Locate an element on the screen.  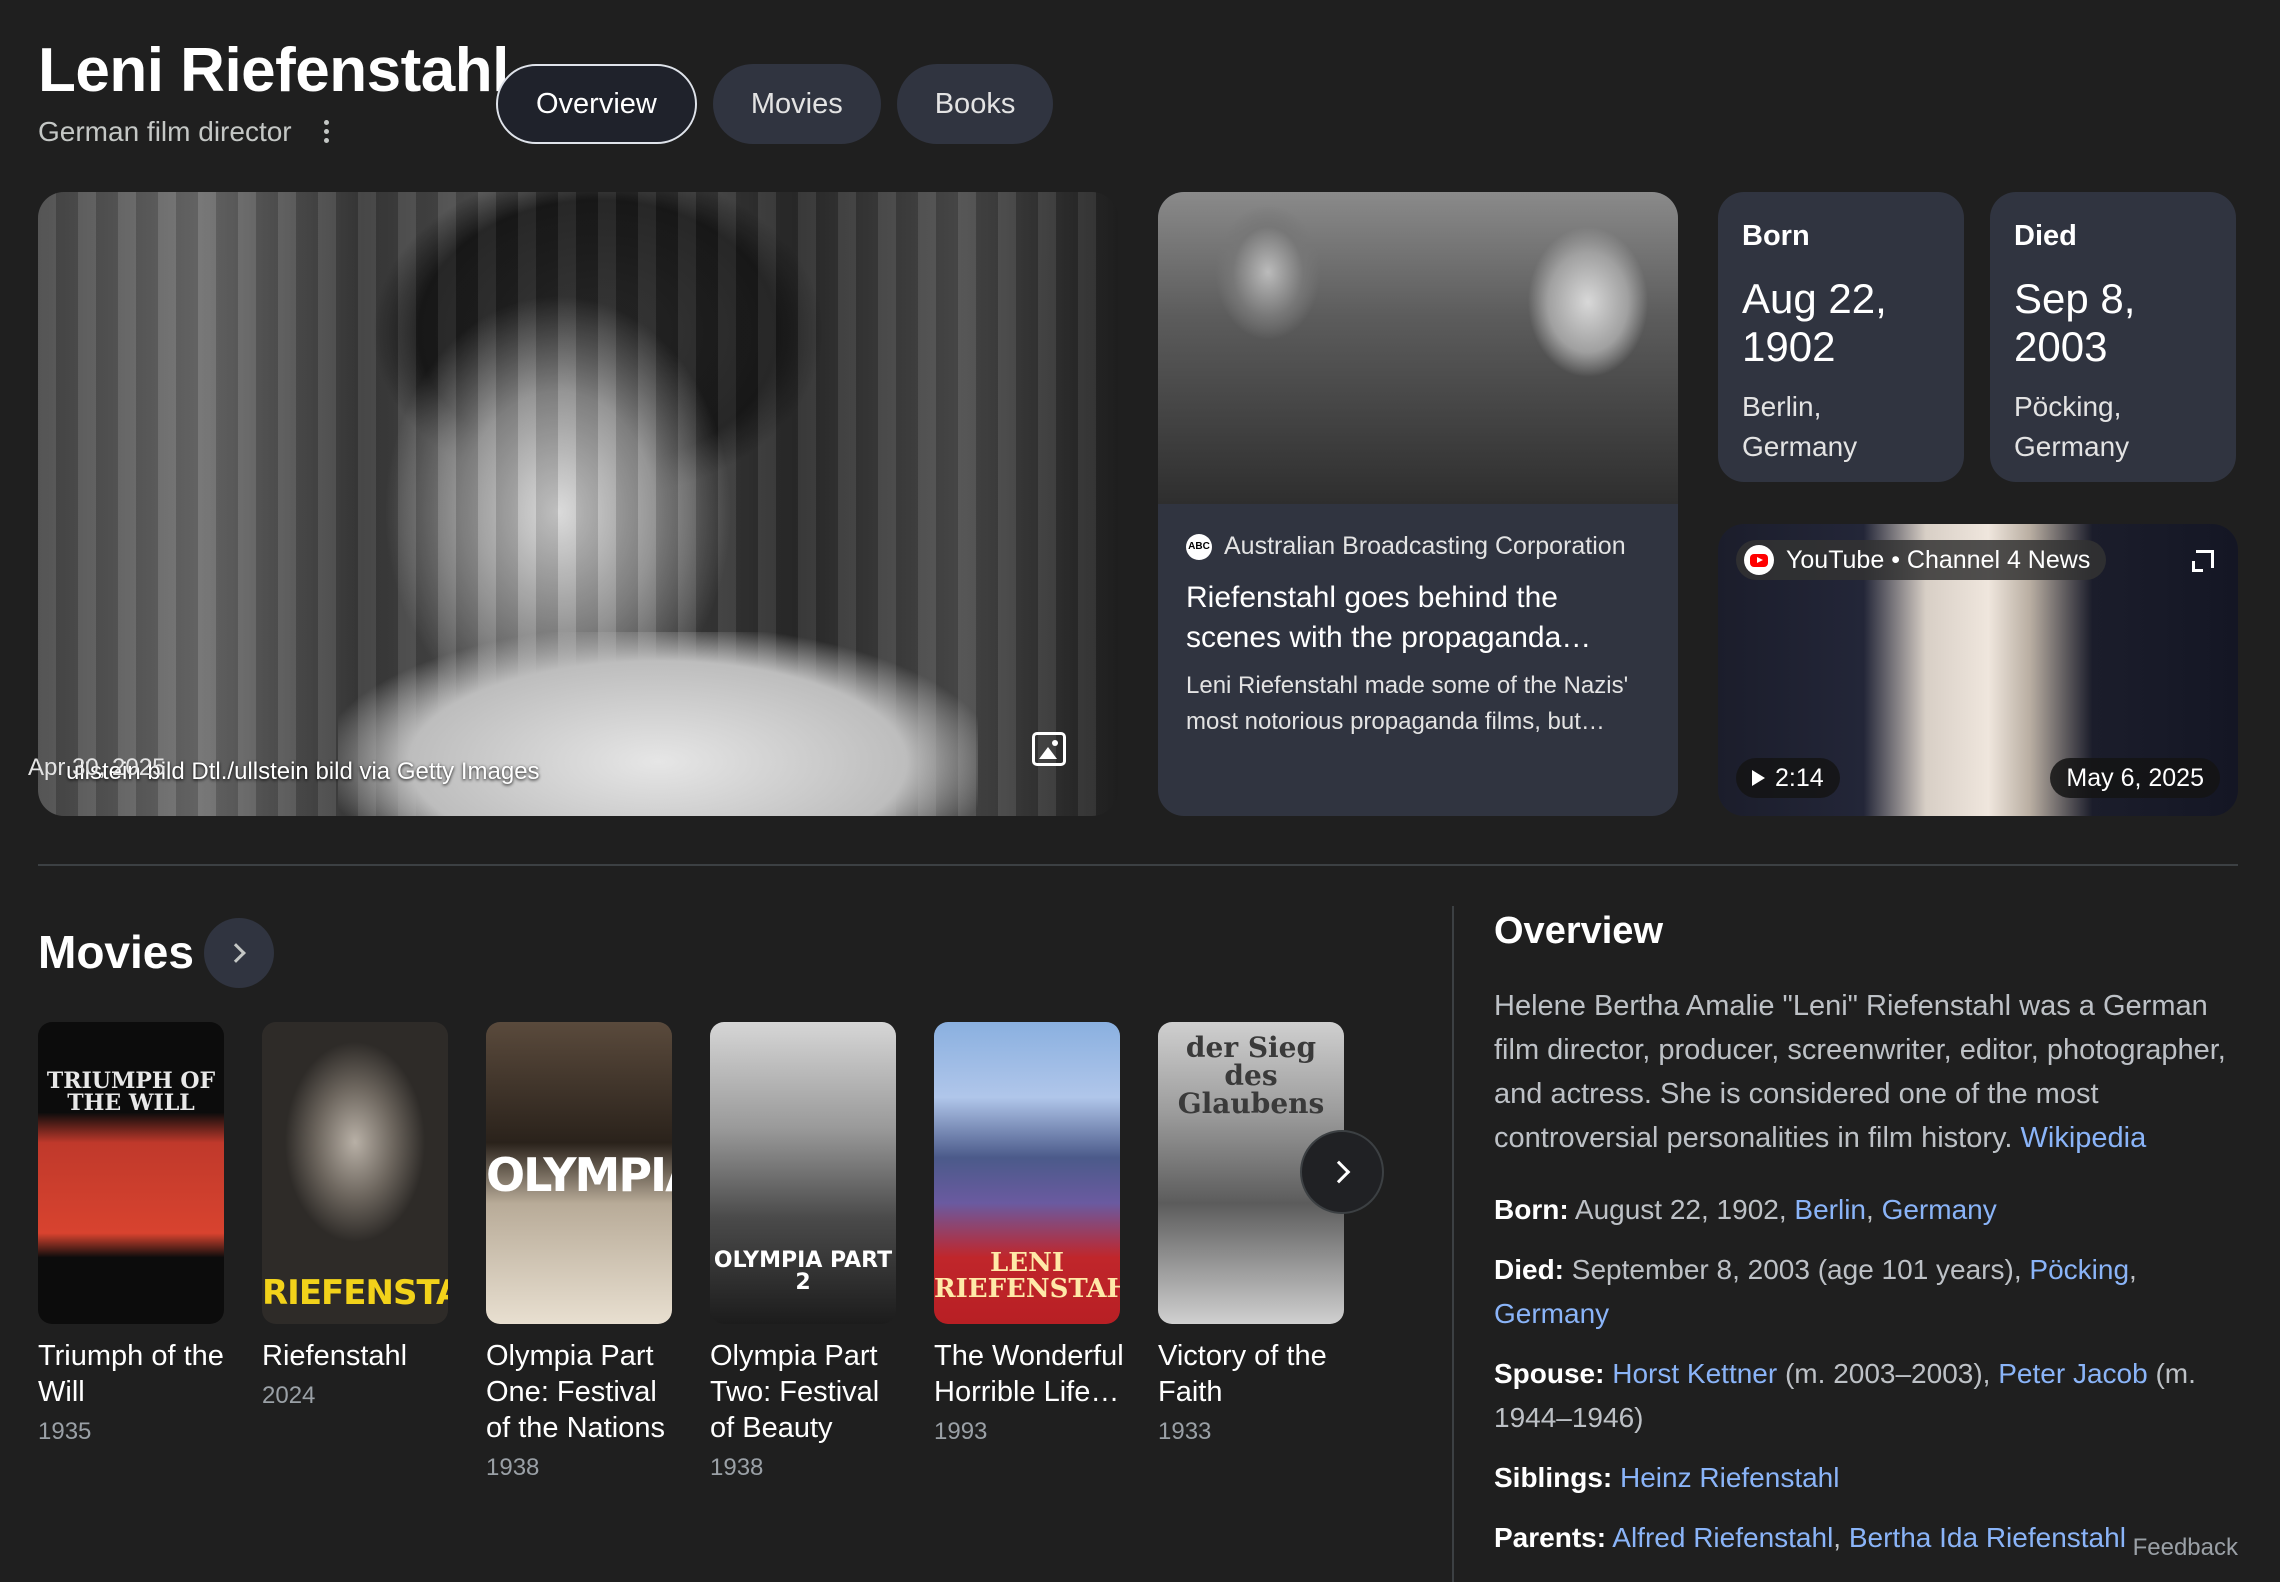
fact-link-pocking: Pöcking is located at coordinates (2079, 1269).